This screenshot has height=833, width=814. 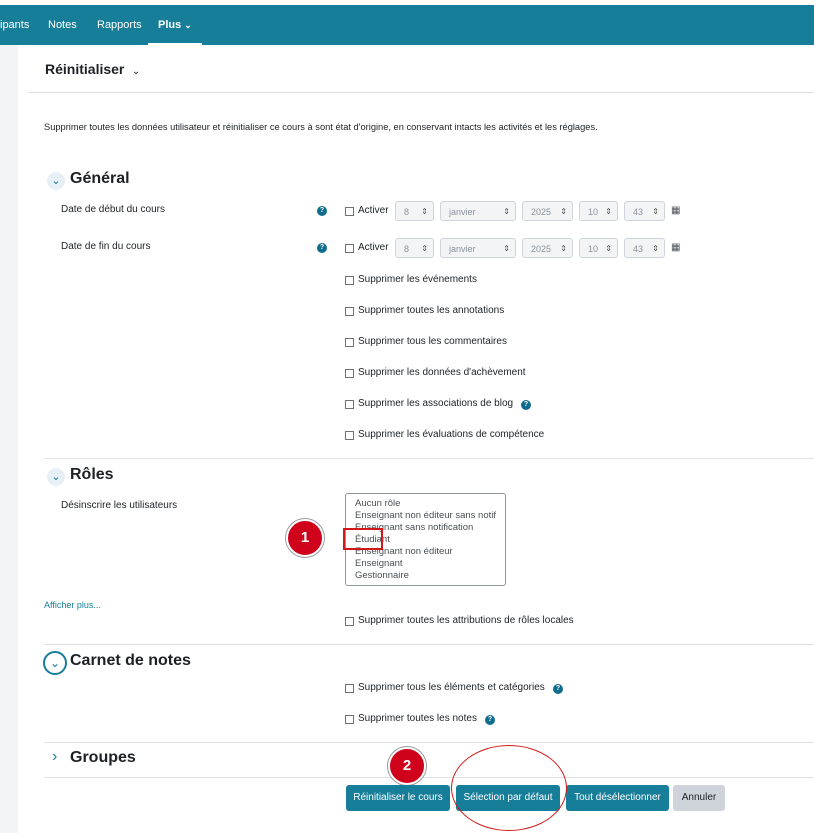 What do you see at coordinates (14, 25) in the screenshot?
I see `nav-item-participants: ipants` at bounding box center [14, 25].